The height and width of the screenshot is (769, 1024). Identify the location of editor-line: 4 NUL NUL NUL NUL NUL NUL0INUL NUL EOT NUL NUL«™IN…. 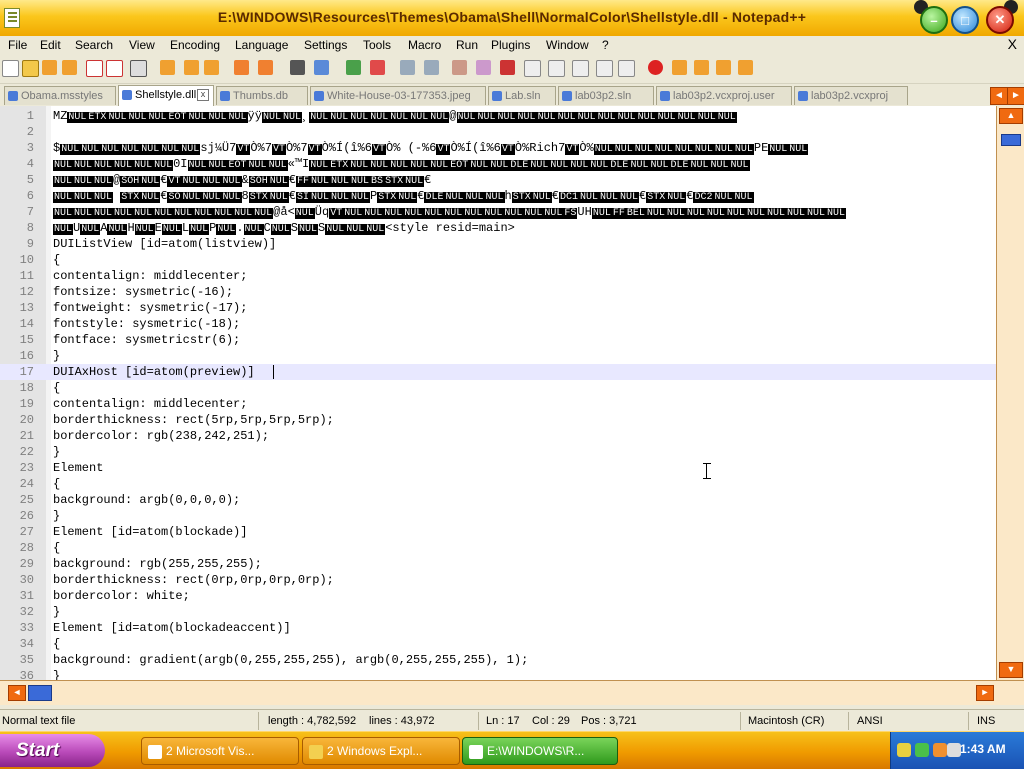
(498, 164).